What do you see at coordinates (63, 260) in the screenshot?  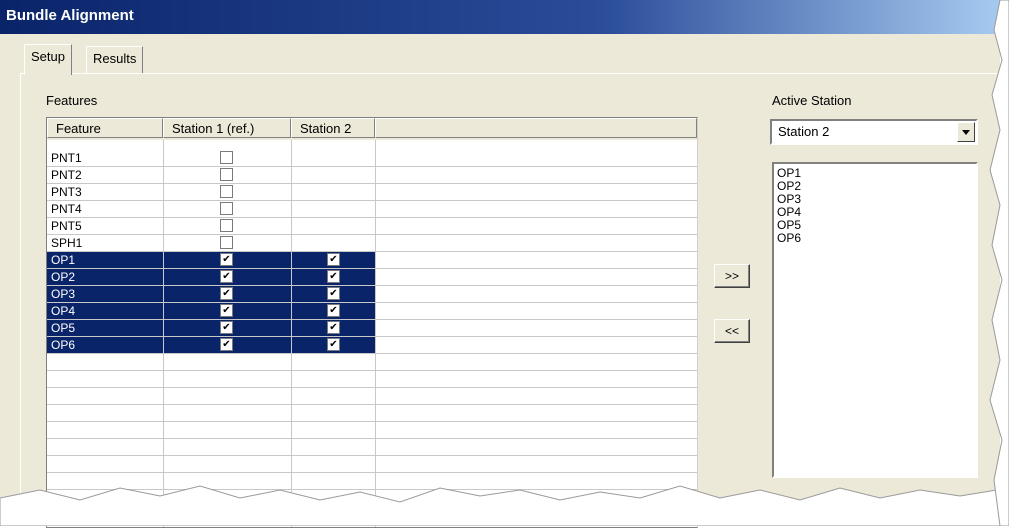 I see `feature-name: OP1` at bounding box center [63, 260].